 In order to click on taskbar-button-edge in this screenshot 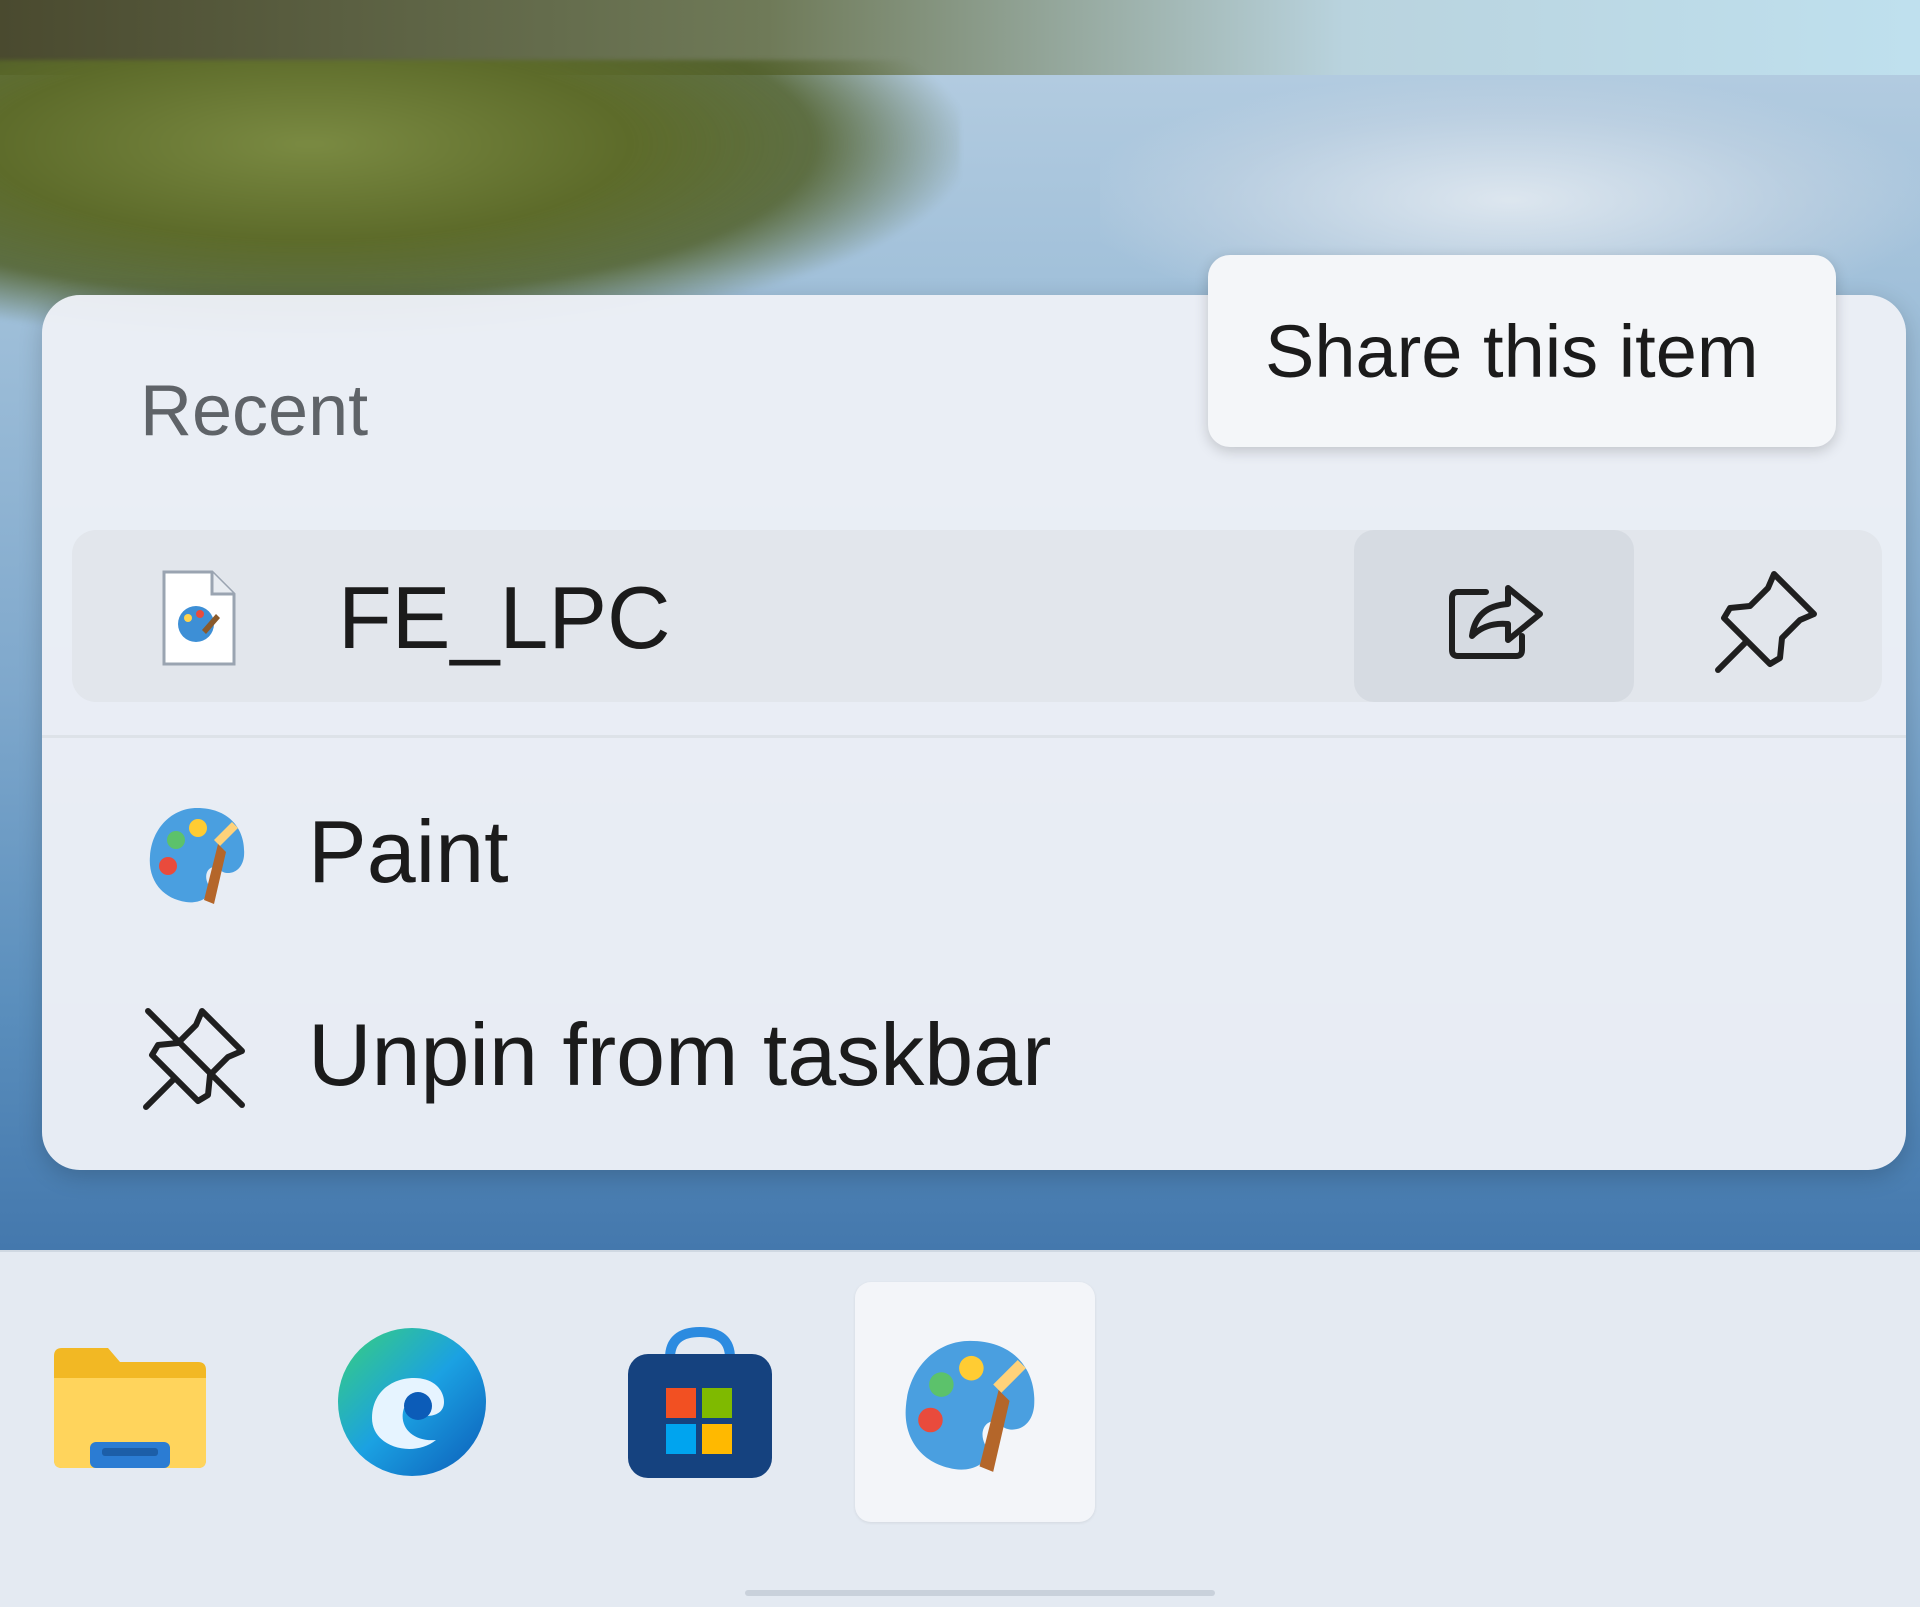, I will do `click(420, 1402)`.